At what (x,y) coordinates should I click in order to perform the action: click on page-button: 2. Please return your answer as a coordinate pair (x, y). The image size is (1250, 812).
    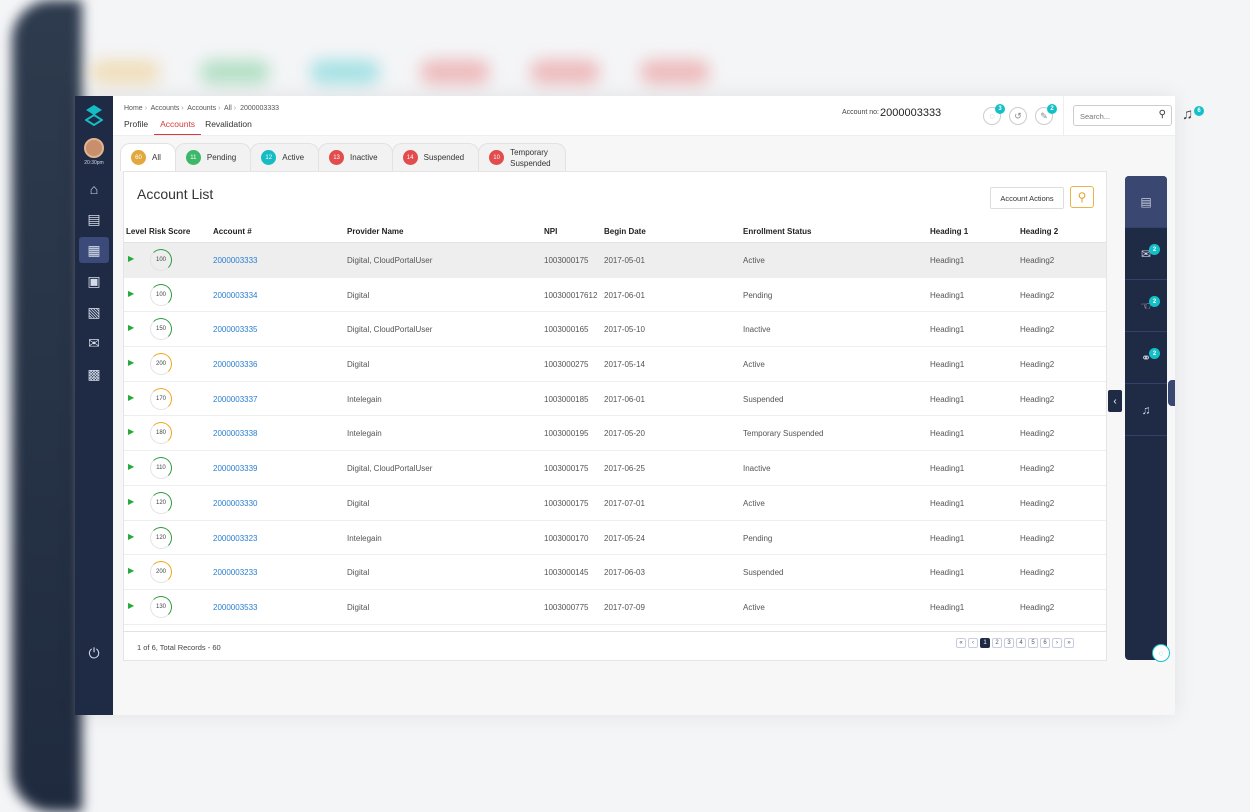
    Looking at the image, I should click on (997, 643).